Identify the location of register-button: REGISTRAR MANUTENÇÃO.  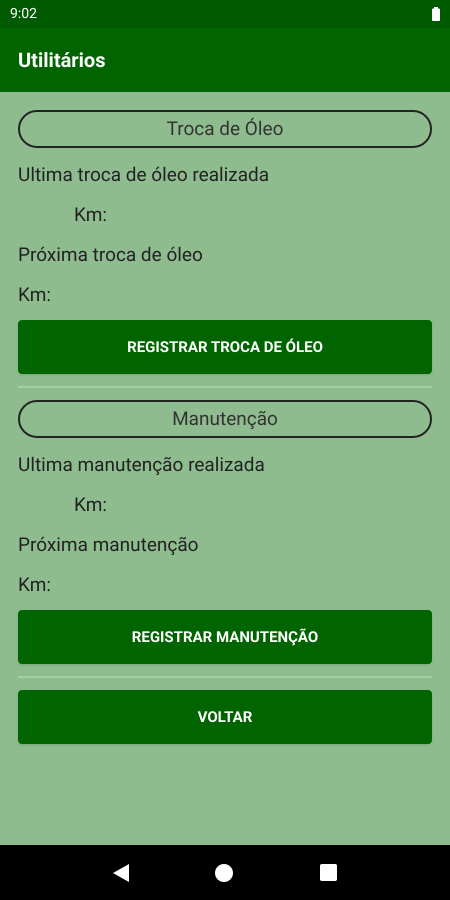
(225, 637).